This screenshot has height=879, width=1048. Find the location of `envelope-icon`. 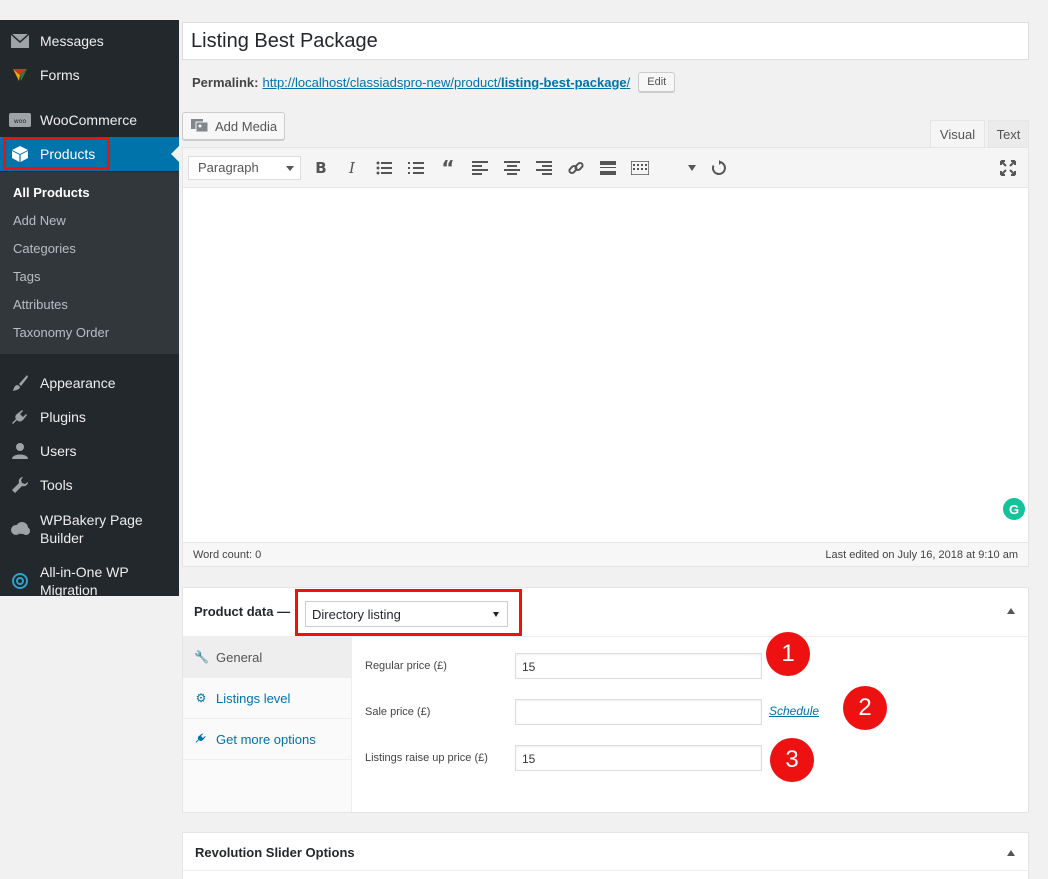

envelope-icon is located at coordinates (20, 41).